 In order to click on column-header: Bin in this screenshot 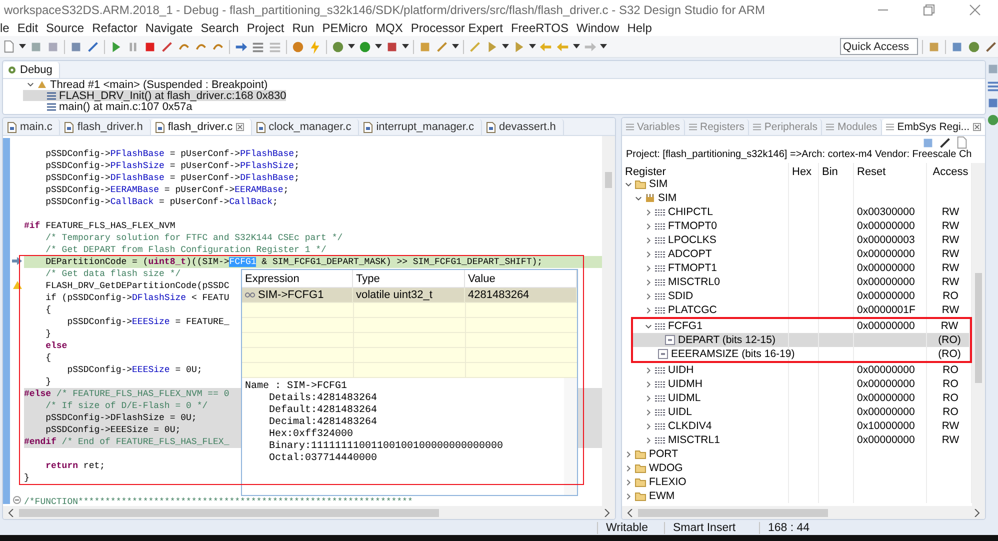, I will do `click(836, 172)`.